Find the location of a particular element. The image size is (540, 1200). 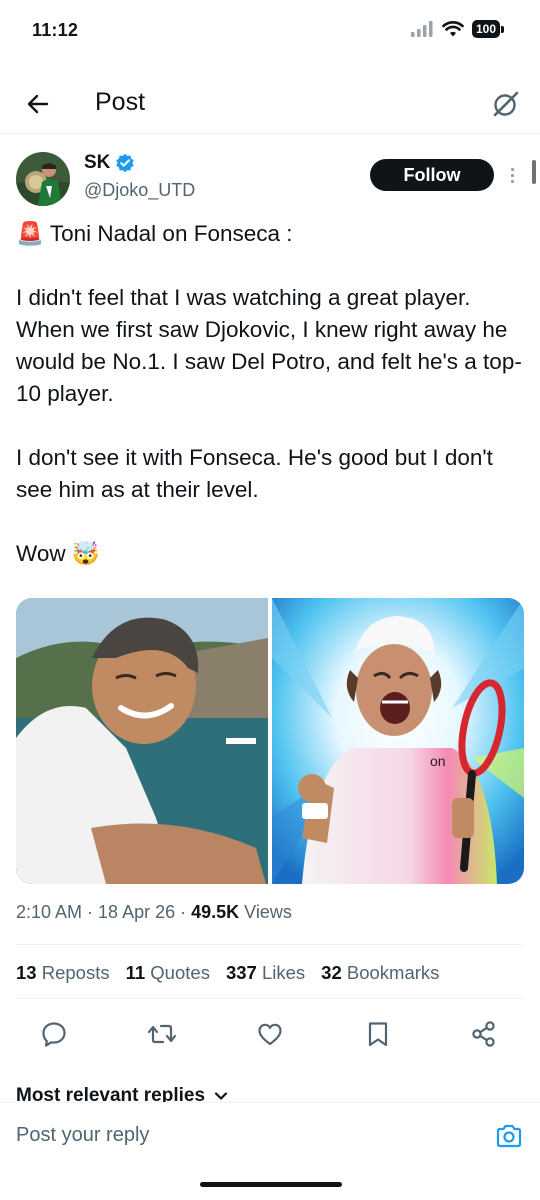

battery-icon: 100 is located at coordinates (487, 29).